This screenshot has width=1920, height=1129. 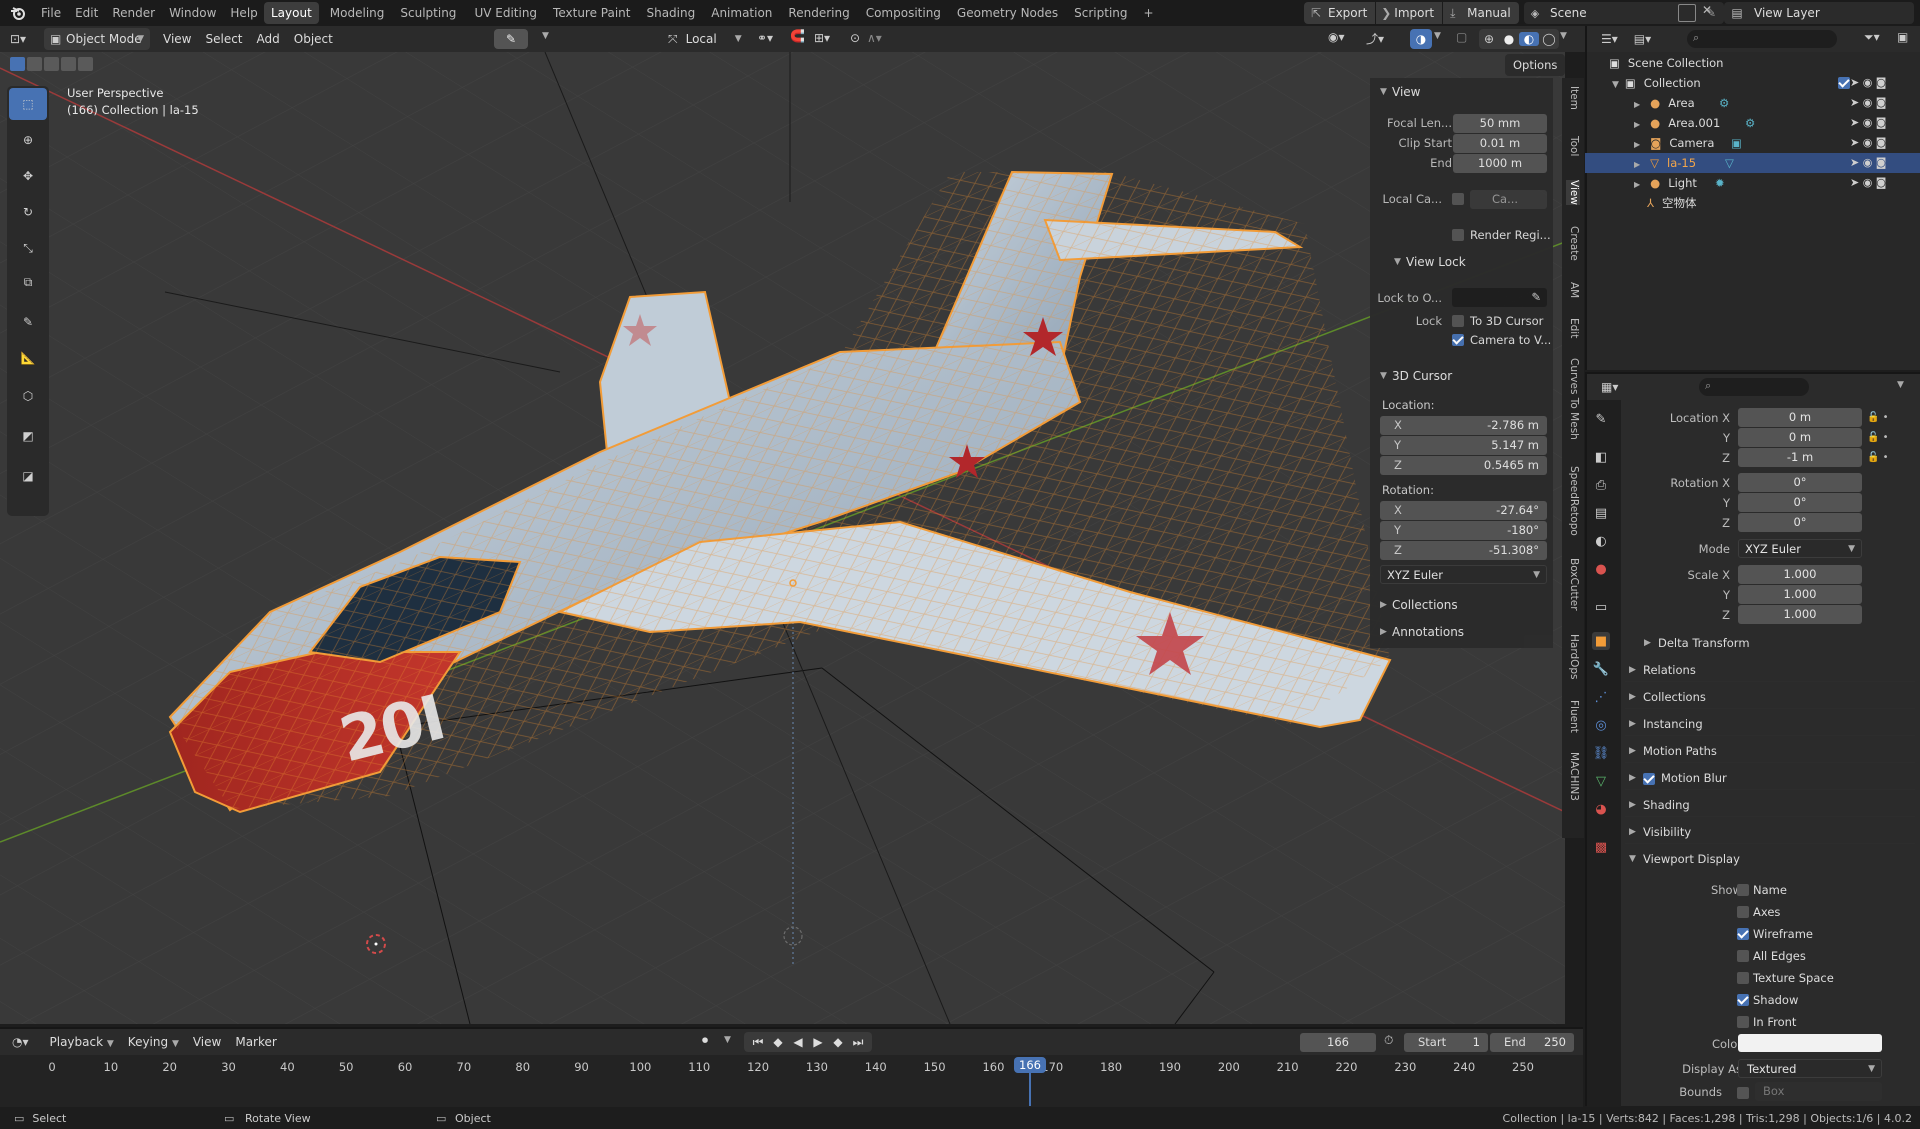 What do you see at coordinates (1642, 39) in the screenshot?
I see `display-mode-icon: ▤▾` at bounding box center [1642, 39].